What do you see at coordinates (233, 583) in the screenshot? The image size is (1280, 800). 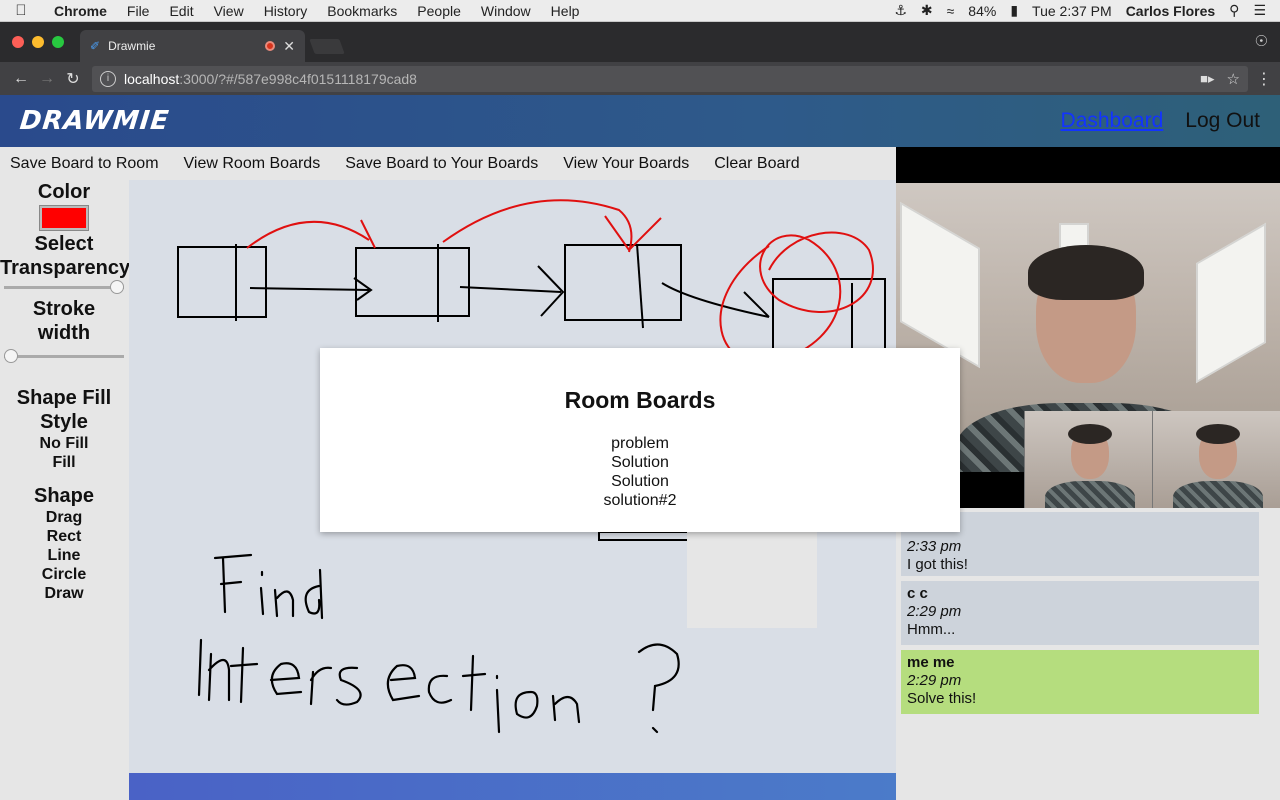 I see `text-find-F` at bounding box center [233, 583].